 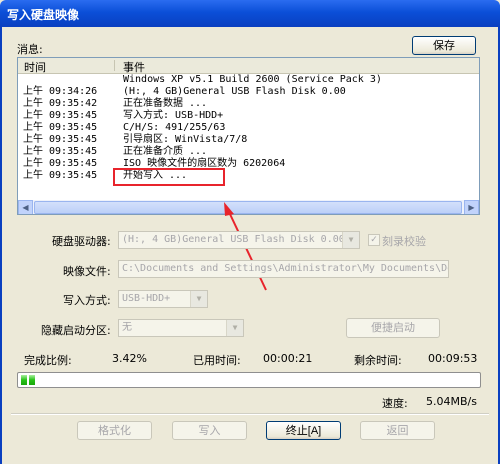 What do you see at coordinates (378, 360) in the screenshot?
I see `remaining-label: 剩余时间:` at bounding box center [378, 360].